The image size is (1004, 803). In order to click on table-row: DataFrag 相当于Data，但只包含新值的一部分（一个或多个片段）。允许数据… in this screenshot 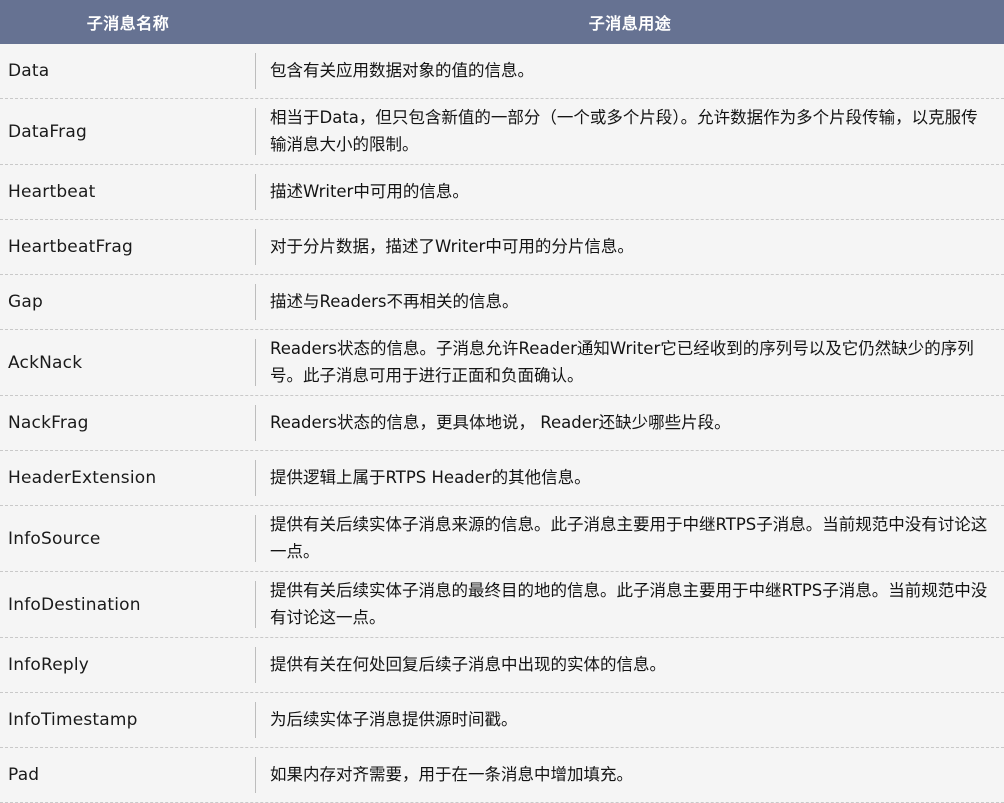, I will do `click(502, 132)`.